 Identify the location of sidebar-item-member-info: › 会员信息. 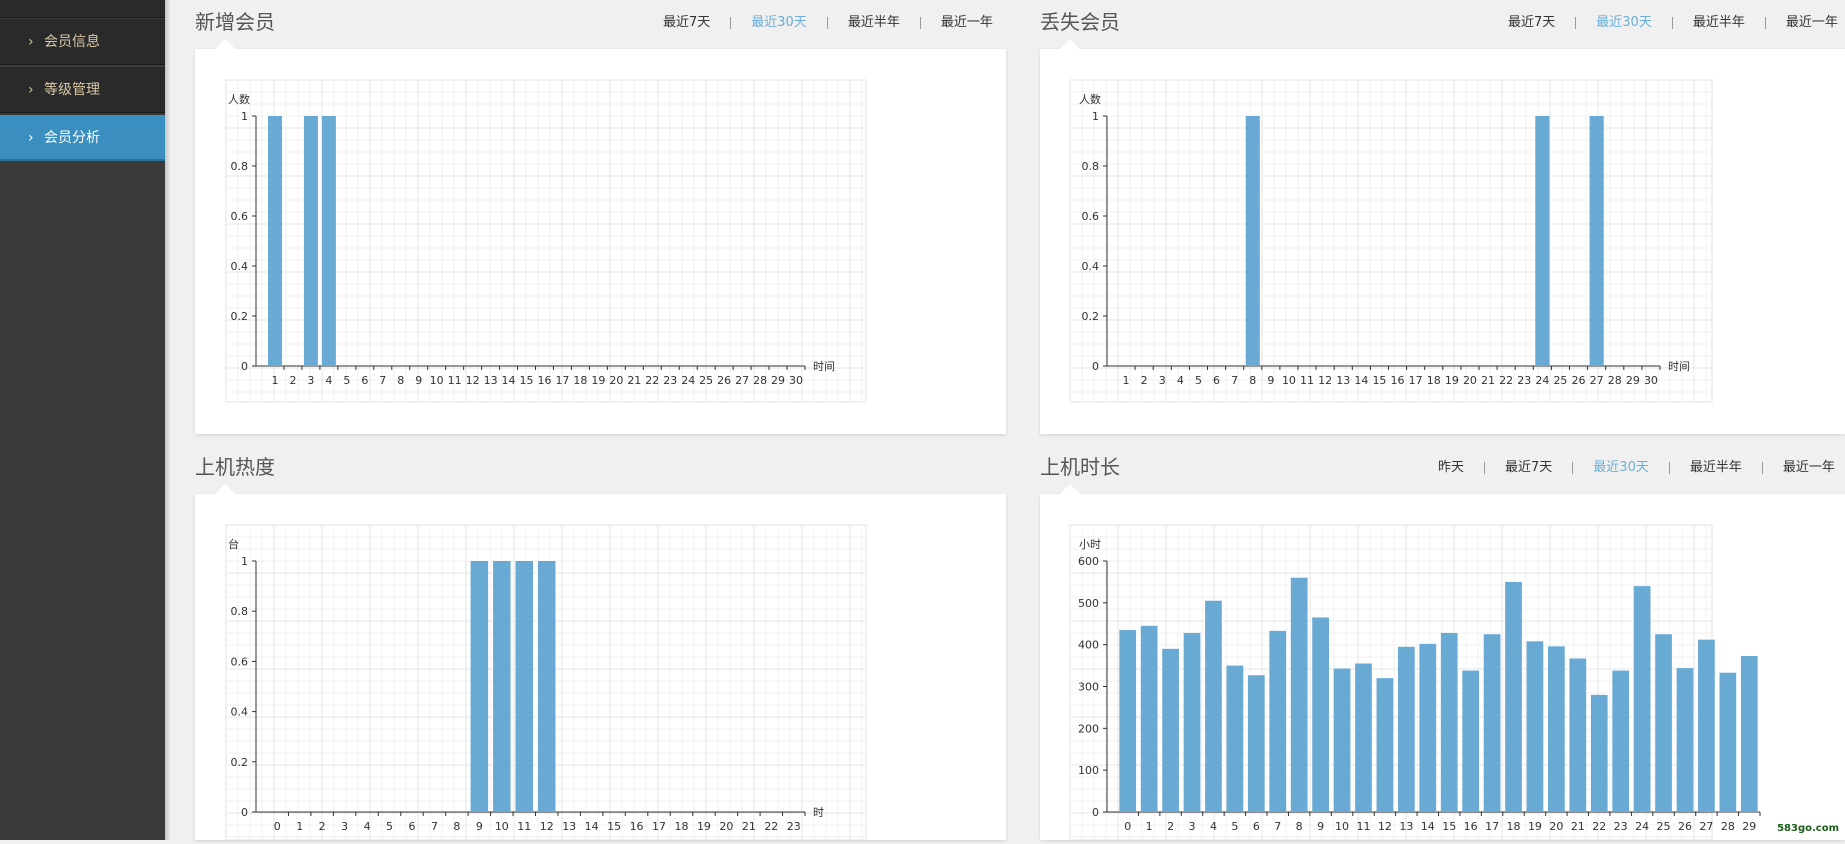
(82, 42).